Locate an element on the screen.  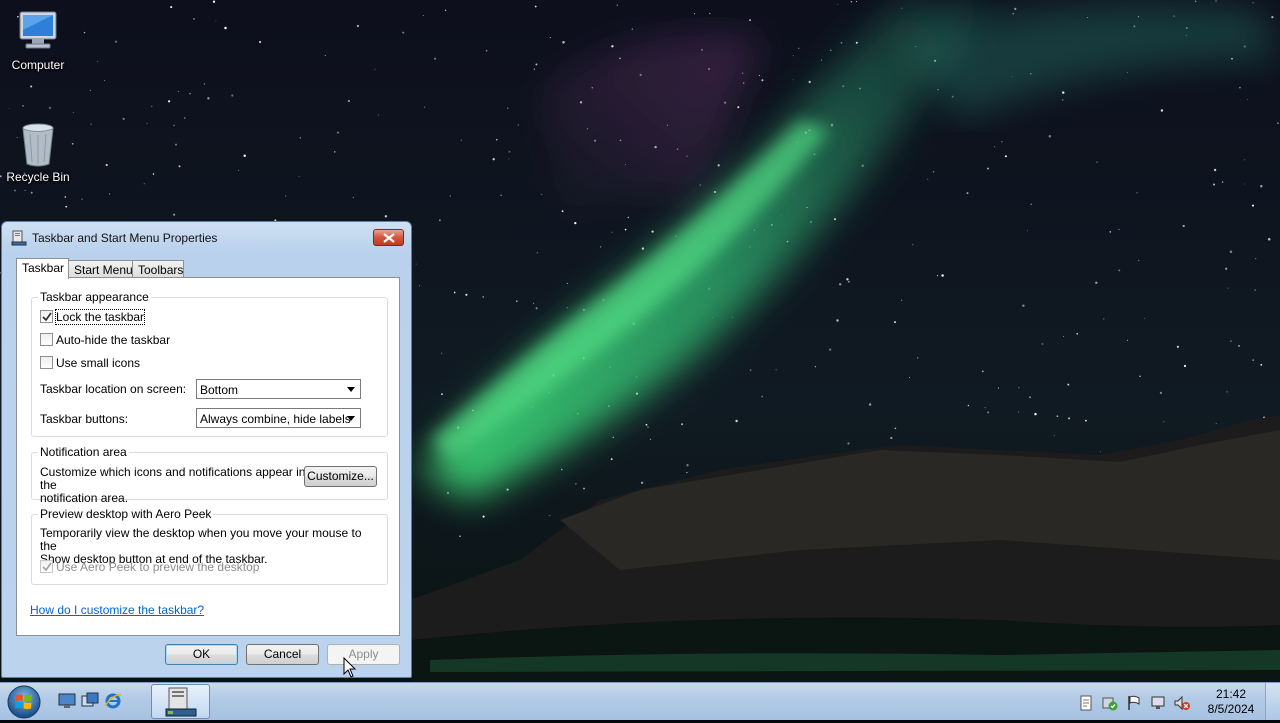
dialog-title: Taskbar and Start Menu Properties is located at coordinates (125, 238).